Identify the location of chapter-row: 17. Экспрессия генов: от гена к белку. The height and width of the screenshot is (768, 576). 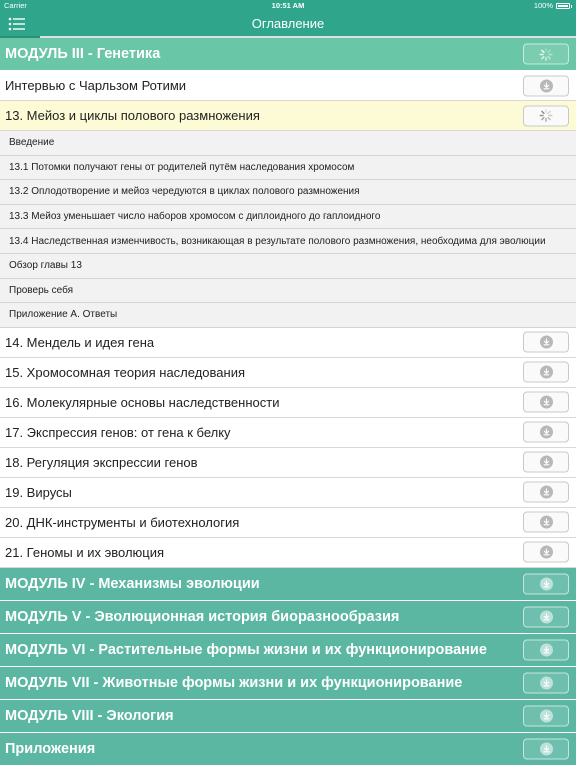
(288, 432).